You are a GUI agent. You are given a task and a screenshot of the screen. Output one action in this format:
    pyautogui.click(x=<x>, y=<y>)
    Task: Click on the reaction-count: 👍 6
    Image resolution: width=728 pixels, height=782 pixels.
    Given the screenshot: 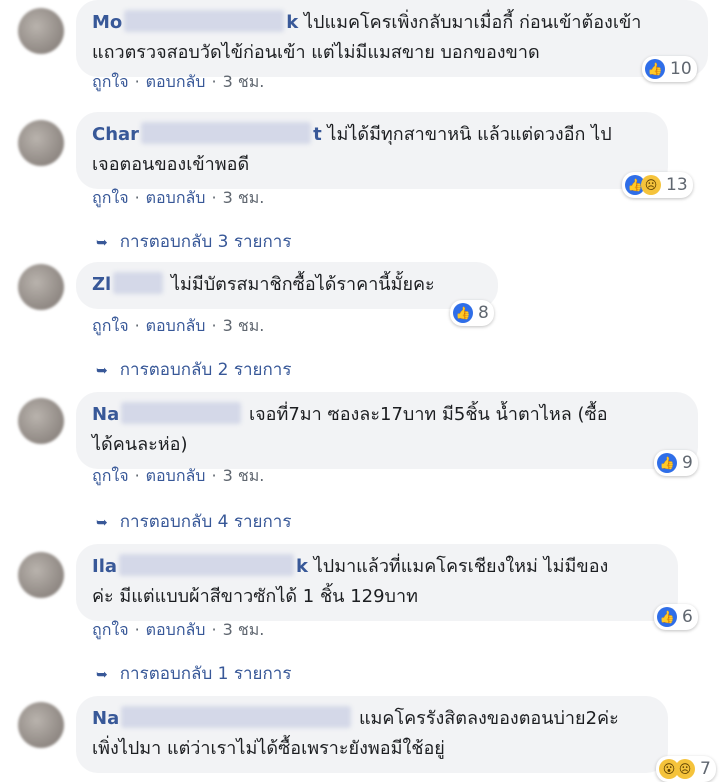 What is the action you would take?
    pyautogui.click(x=676, y=617)
    